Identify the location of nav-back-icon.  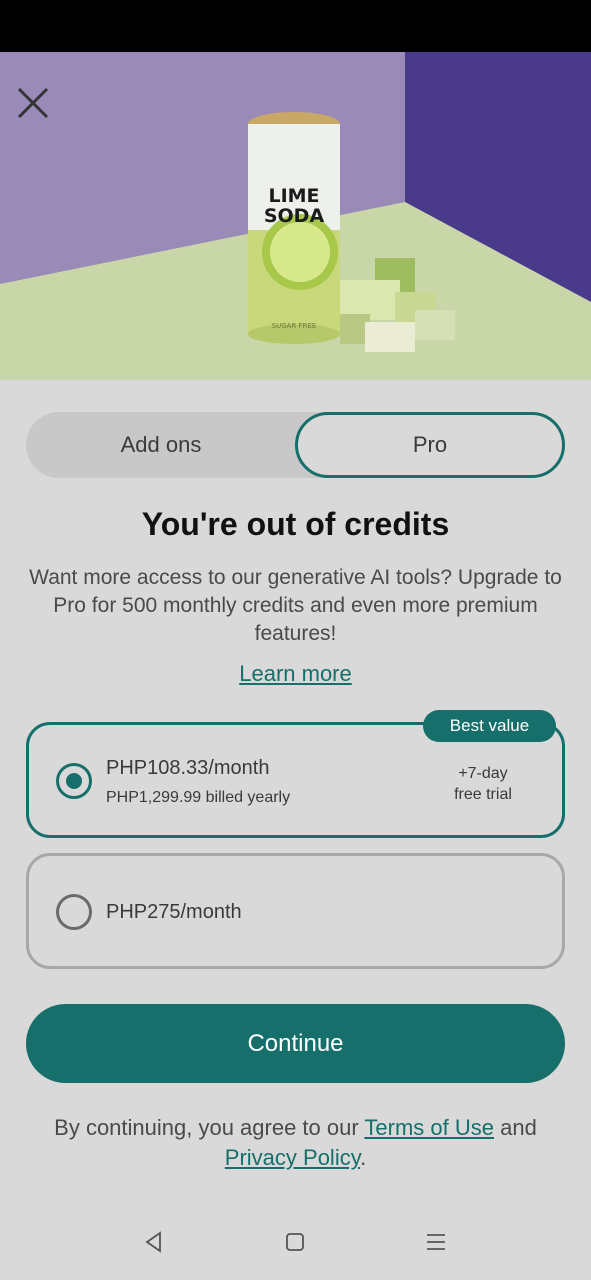
(154, 1244).